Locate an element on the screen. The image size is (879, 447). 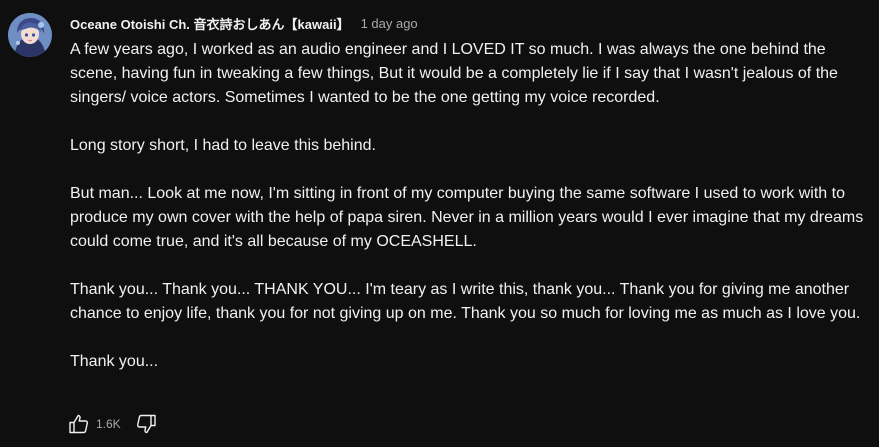
dislike-button is located at coordinates (146, 424).